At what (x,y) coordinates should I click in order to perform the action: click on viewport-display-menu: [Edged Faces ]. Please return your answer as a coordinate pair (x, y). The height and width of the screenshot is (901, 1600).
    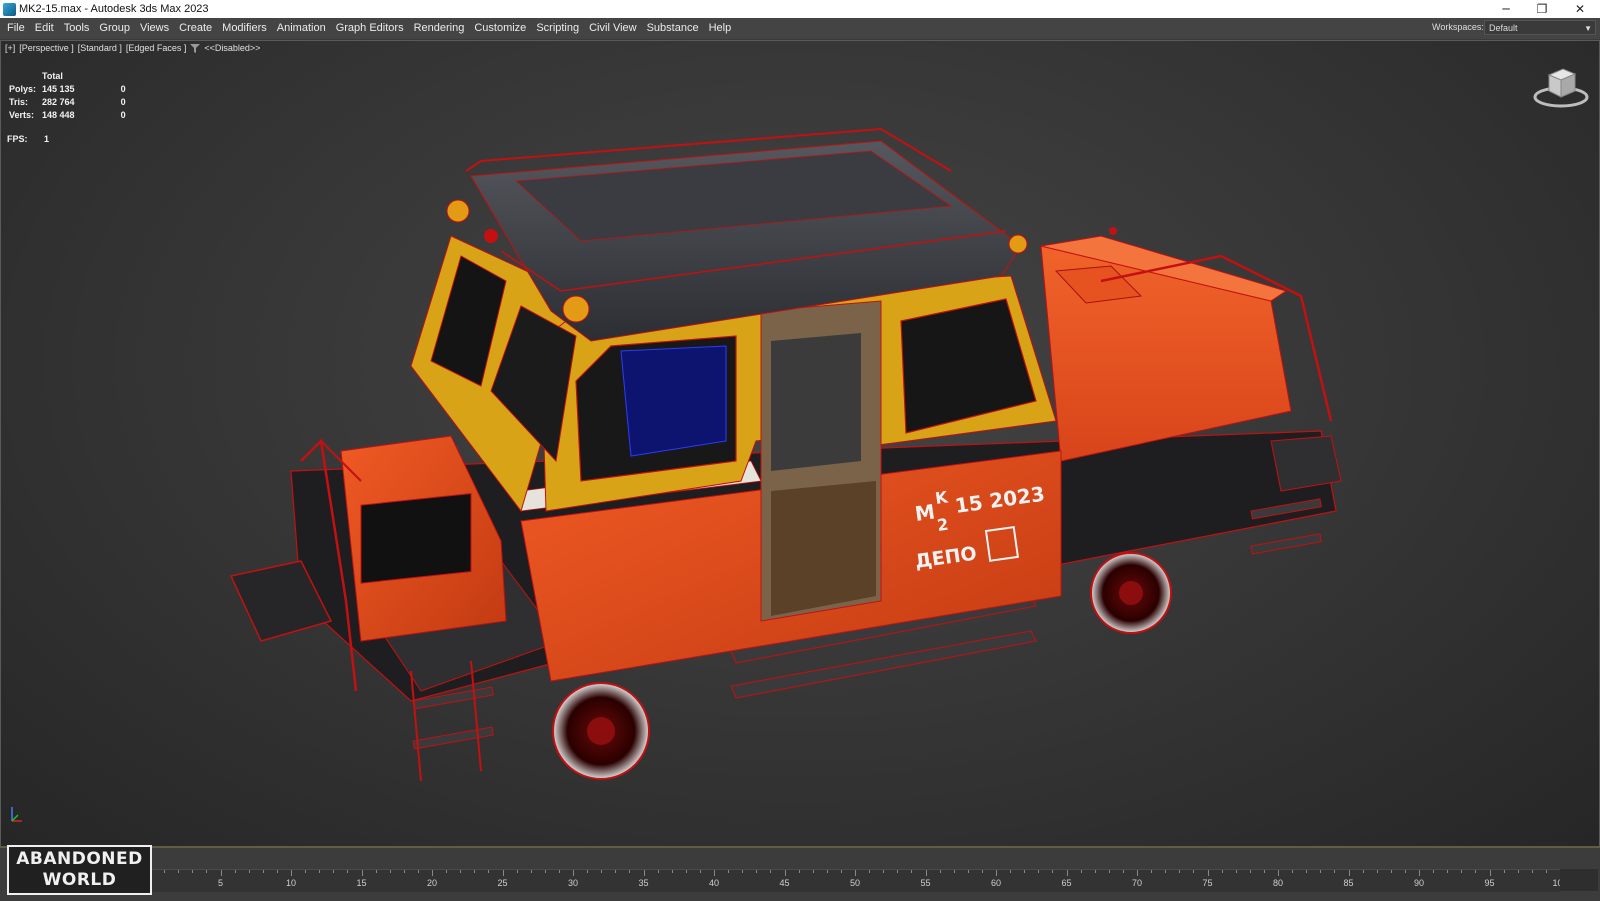
    Looking at the image, I should click on (156, 48).